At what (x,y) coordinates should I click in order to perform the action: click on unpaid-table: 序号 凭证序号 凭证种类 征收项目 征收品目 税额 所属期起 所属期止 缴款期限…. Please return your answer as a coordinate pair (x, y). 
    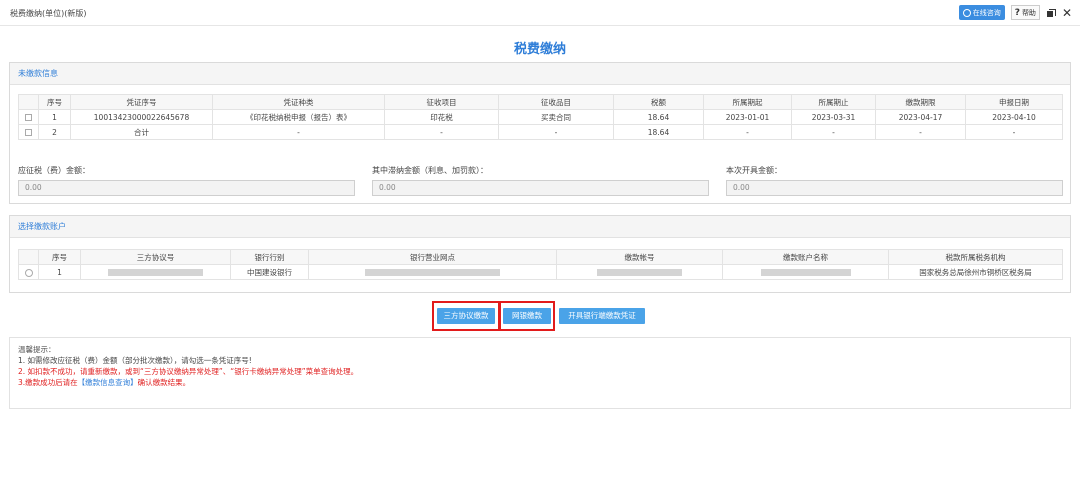
    Looking at the image, I should click on (540, 117).